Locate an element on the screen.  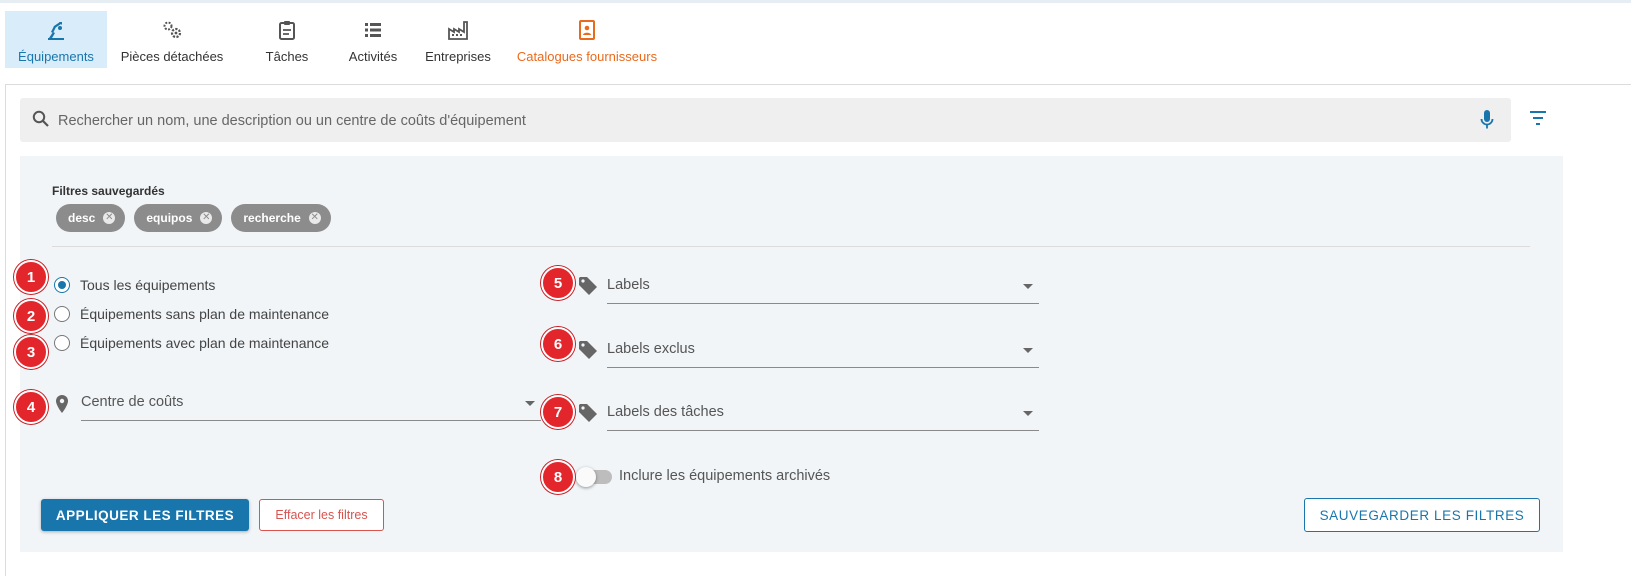
saved-filter-chip: recherche ✕ is located at coordinates (281, 218).